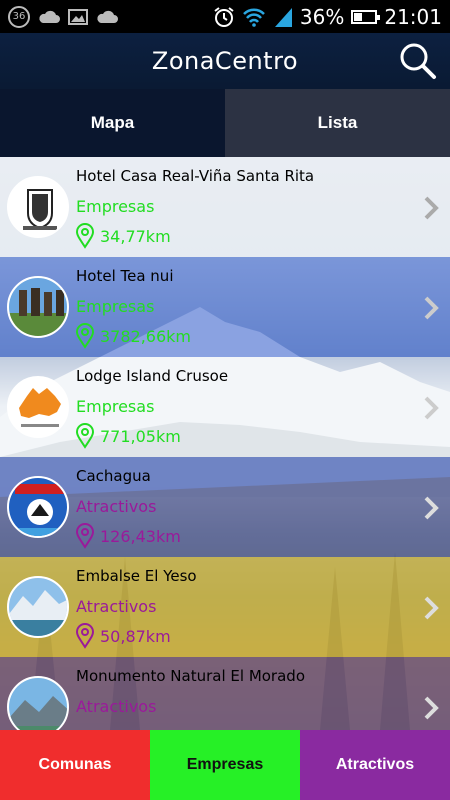  I want to click on distance-value: 3782,66km, so click(146, 336).